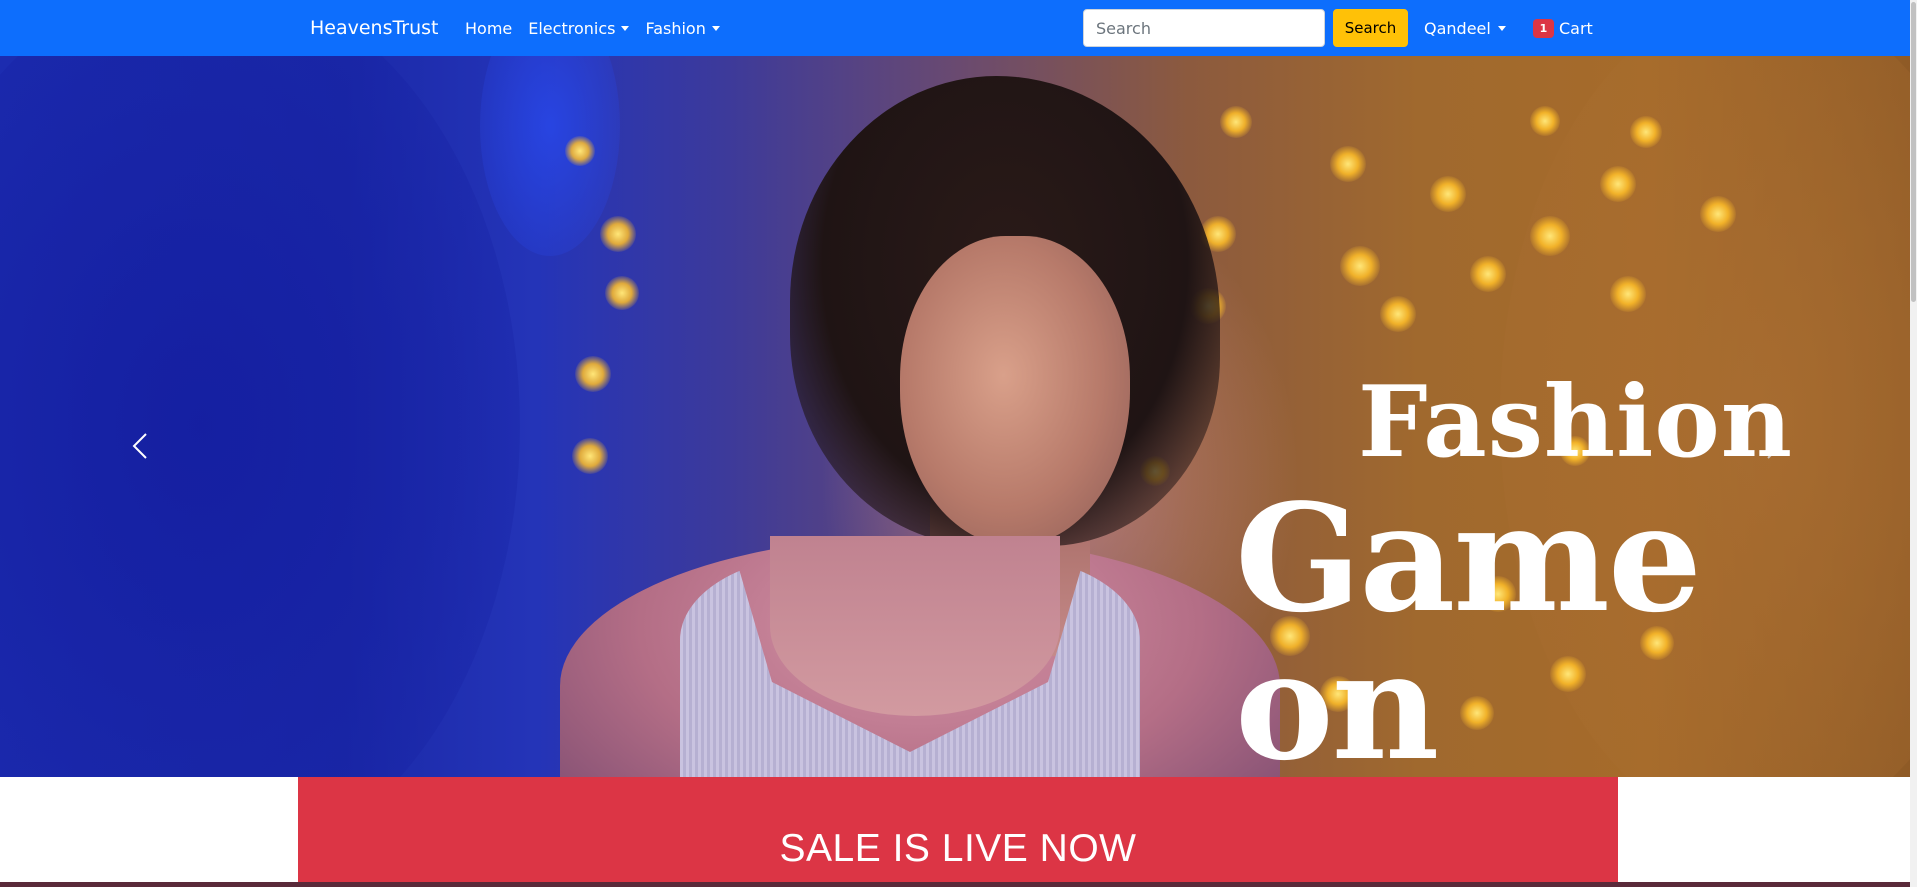 This screenshot has width=1917, height=887. I want to click on nav-dropdown-electronics: Electronics, so click(578, 28).